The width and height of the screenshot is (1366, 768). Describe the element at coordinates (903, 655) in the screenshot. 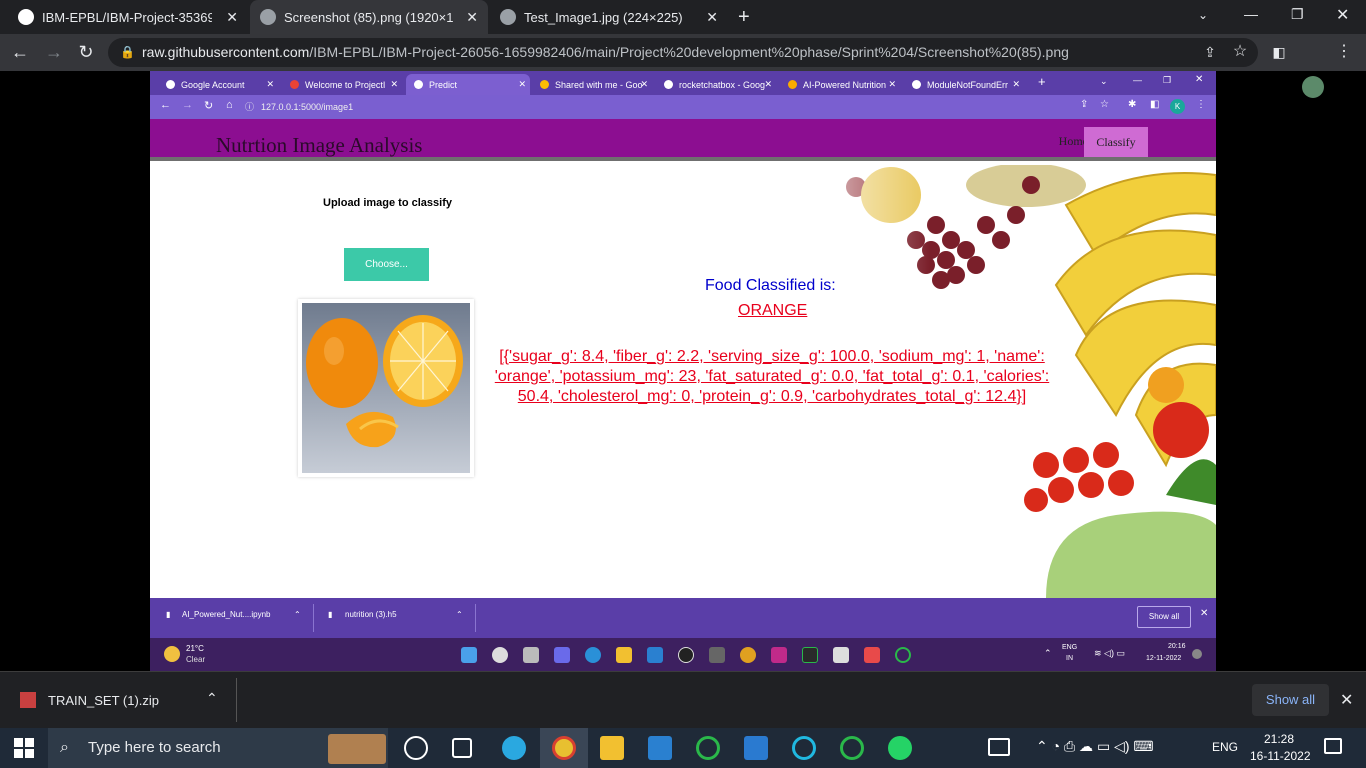

I see `loading-icon` at that location.